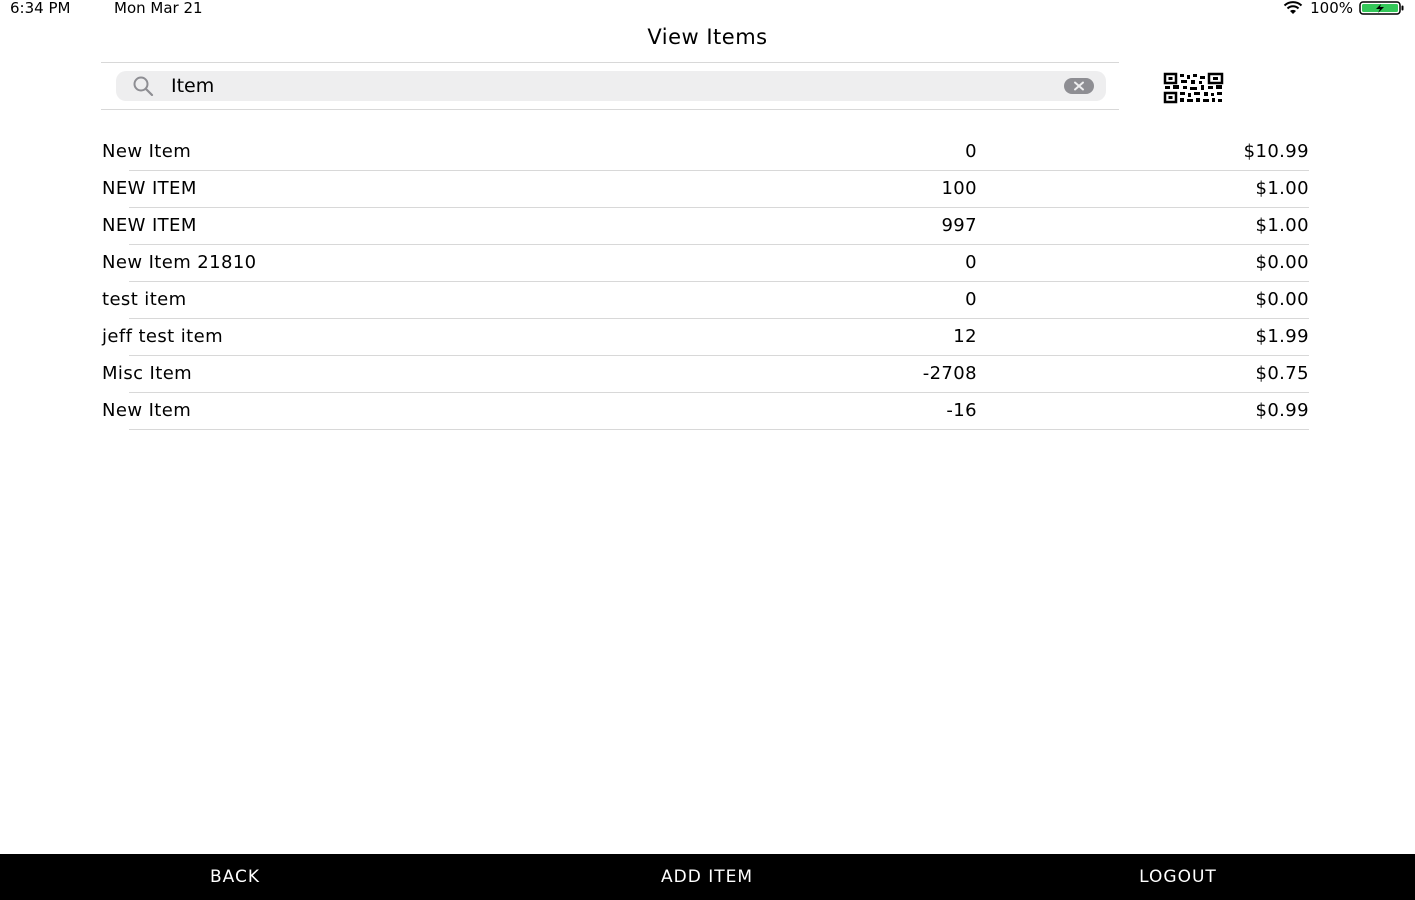 This screenshot has width=1415, height=900. I want to click on status-date: Mon Mar 21, so click(158, 8).